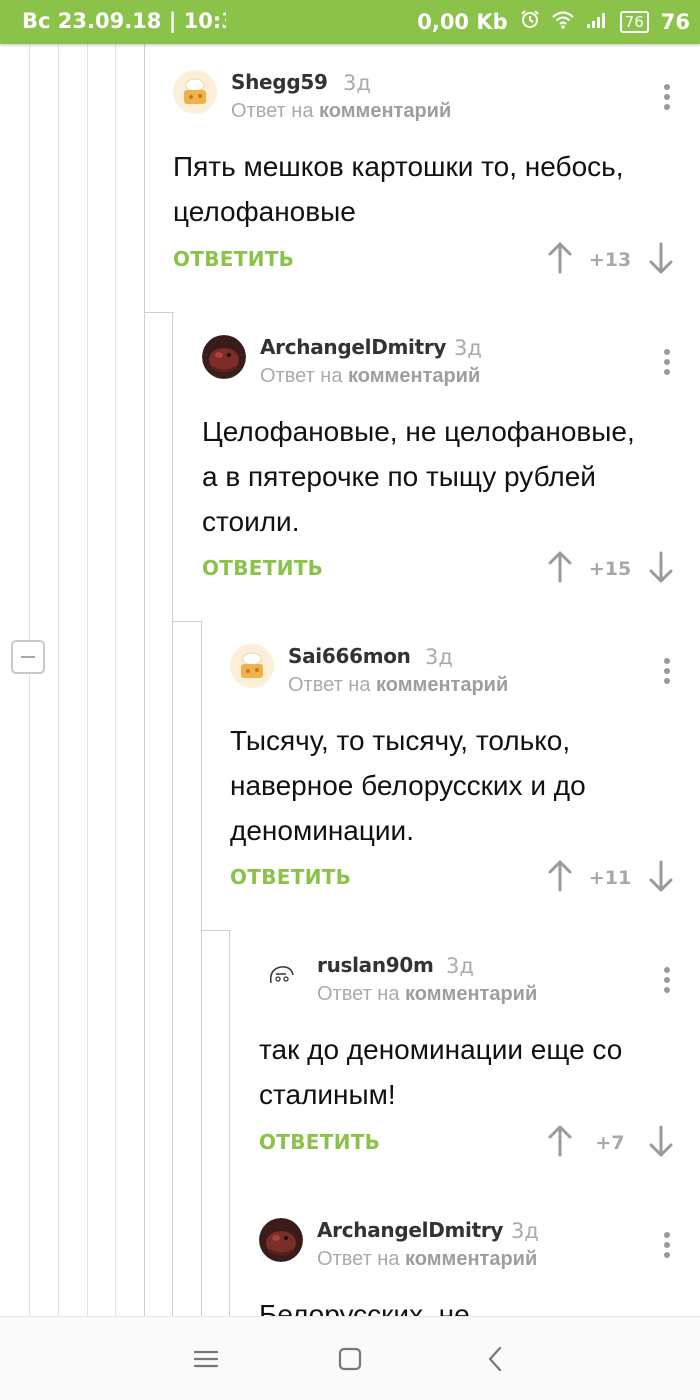  What do you see at coordinates (206, 1359) in the screenshot?
I see `menu-icon` at bounding box center [206, 1359].